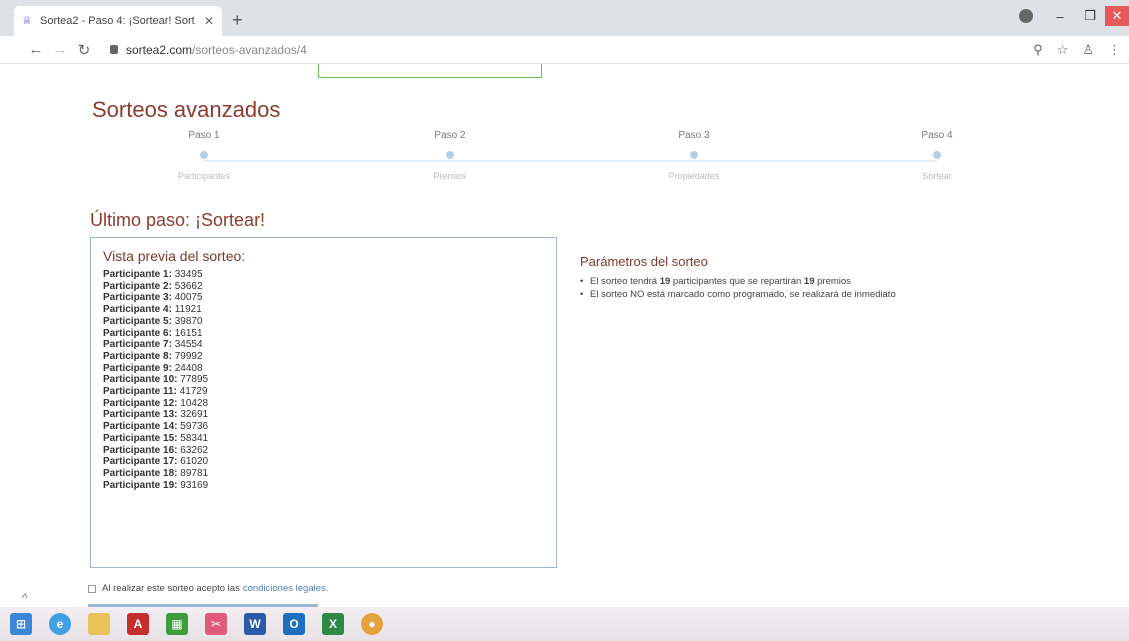 The height and width of the screenshot is (641, 1129). What do you see at coordinates (140, 450) in the screenshot?
I see `participant-label: Participante 16:` at bounding box center [140, 450].